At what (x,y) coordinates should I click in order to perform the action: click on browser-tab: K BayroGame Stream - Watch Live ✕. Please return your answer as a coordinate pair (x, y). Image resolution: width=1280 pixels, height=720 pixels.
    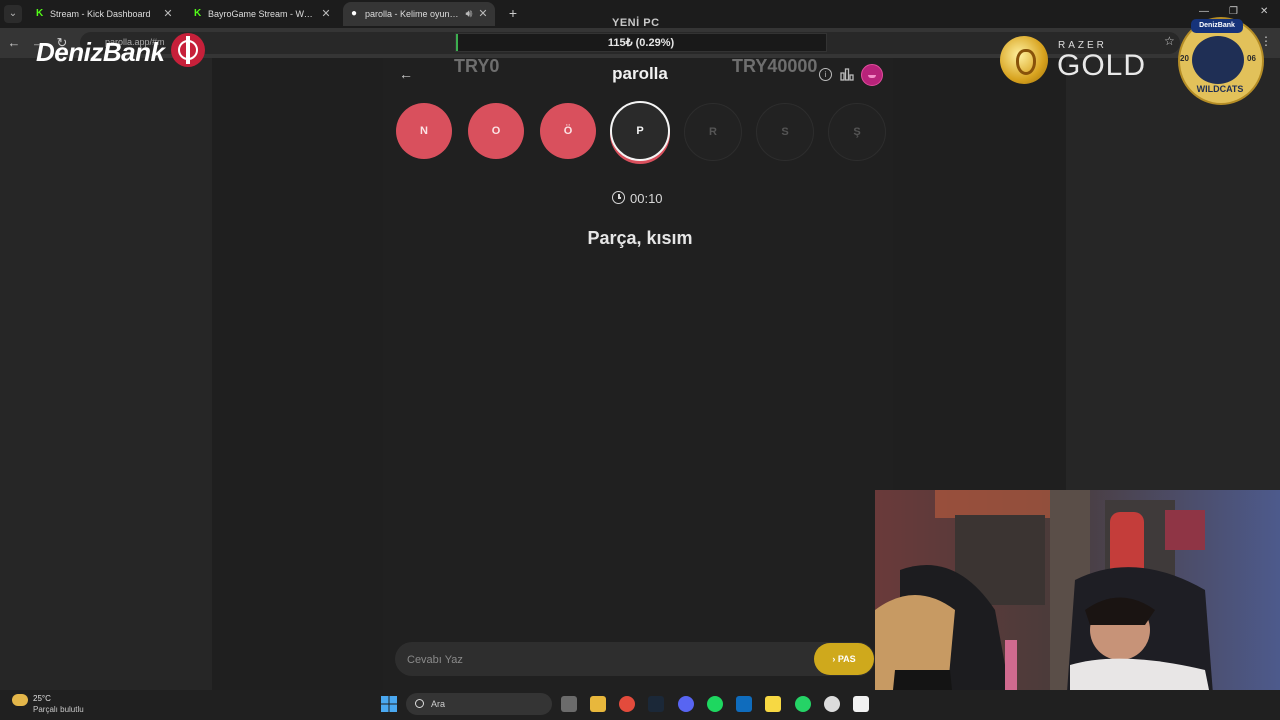
    Looking at the image, I should click on (262, 14).